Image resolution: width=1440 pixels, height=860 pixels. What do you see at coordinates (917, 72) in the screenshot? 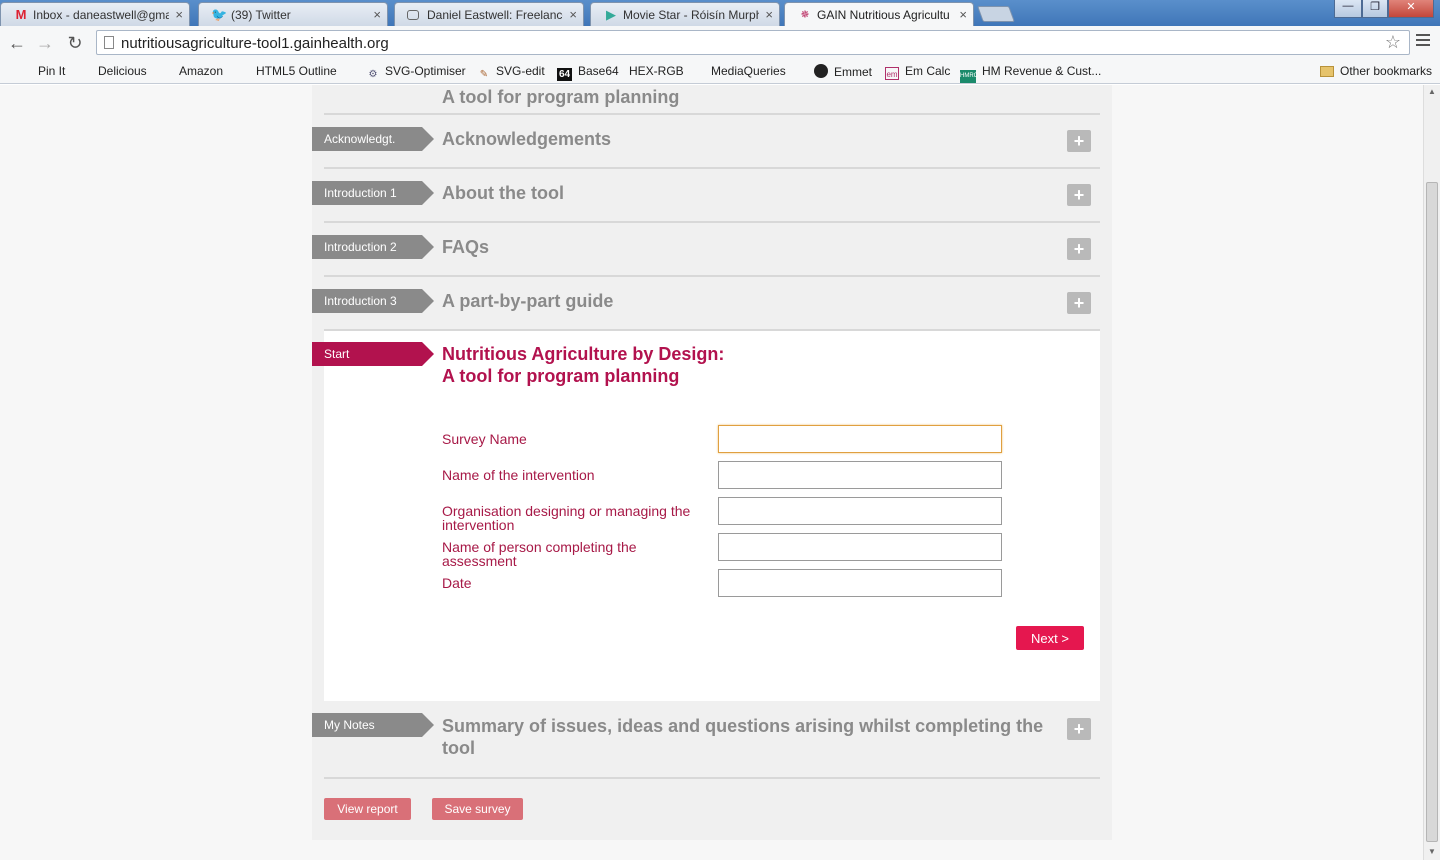
I see `bookmark-em-calc: em Em Calc` at bounding box center [917, 72].